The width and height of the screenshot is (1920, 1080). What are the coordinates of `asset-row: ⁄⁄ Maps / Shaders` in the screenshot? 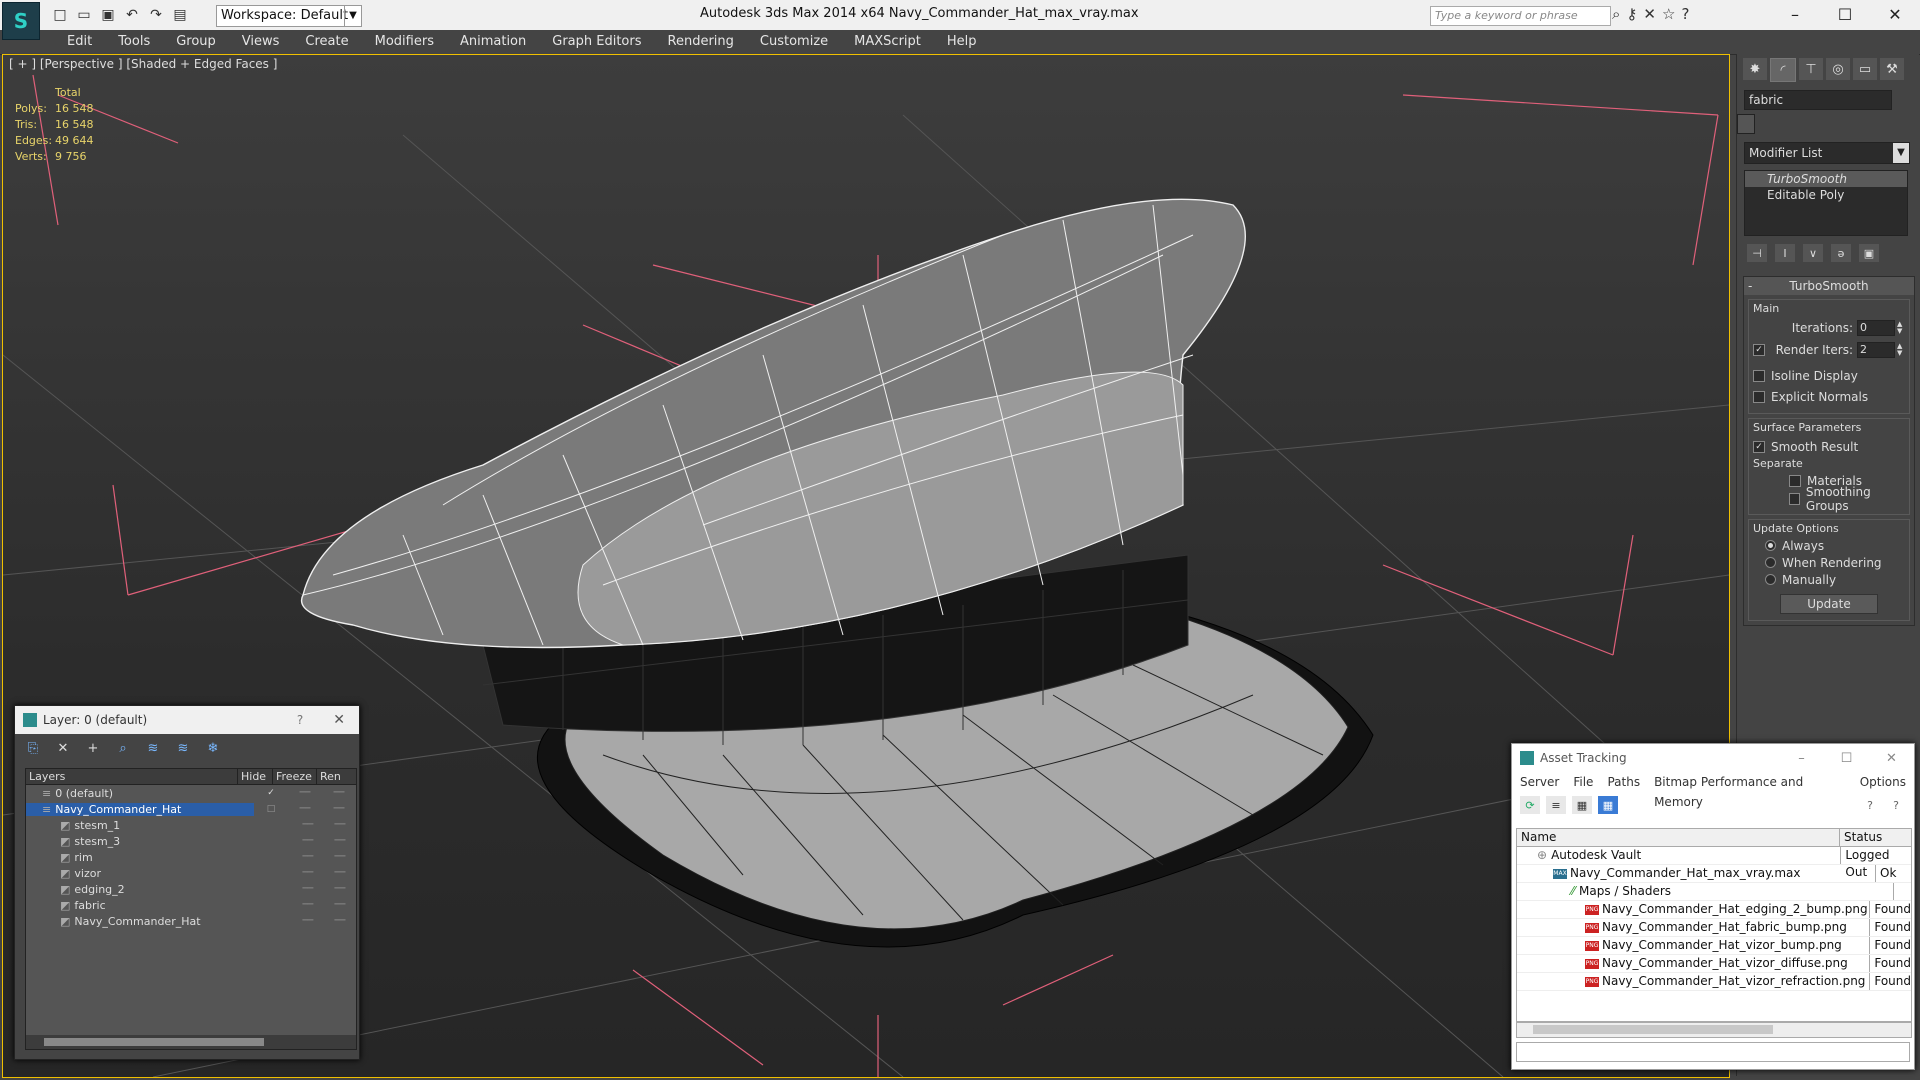 It's located at (1714, 892).